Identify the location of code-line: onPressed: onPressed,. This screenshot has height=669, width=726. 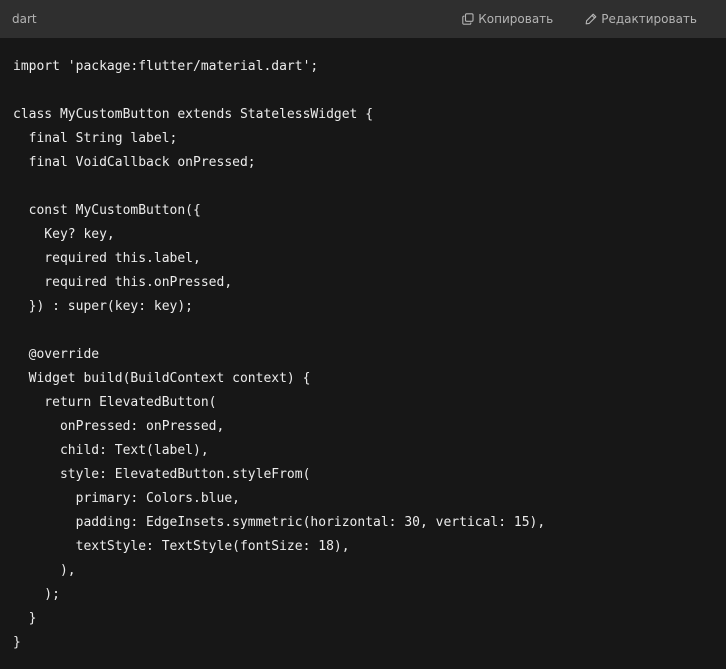
(119, 426).